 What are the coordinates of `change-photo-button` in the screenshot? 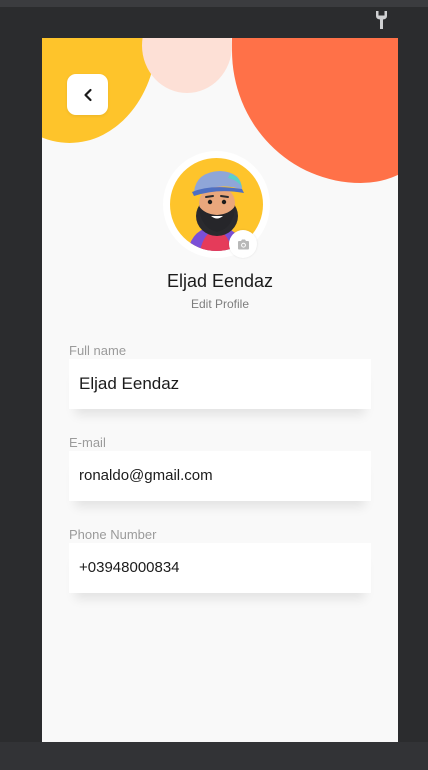 It's located at (243, 244).